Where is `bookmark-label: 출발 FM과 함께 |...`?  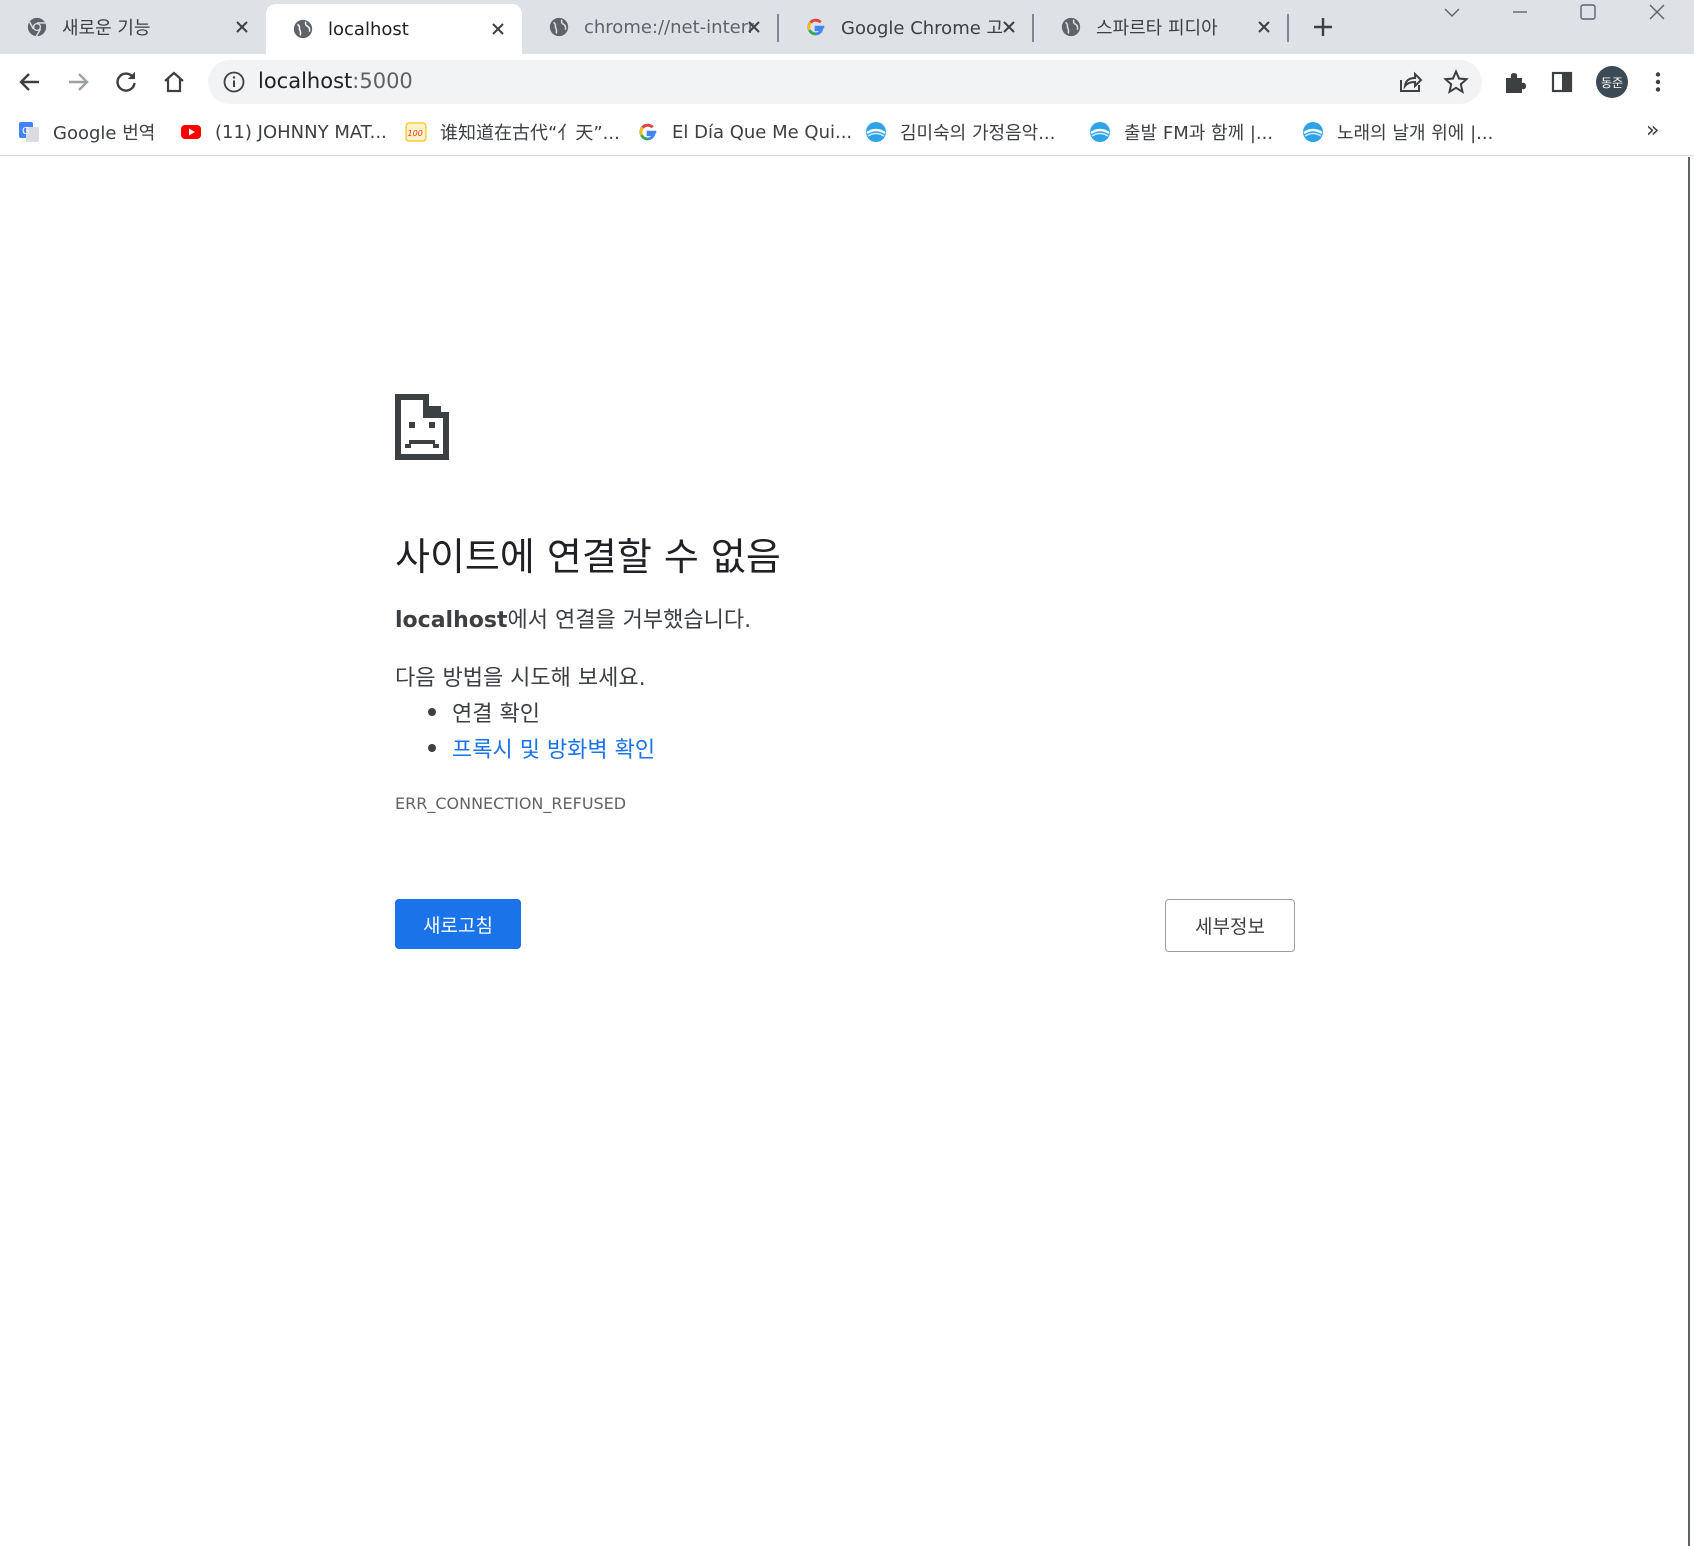
bookmark-label: 출발 FM과 함께 |... is located at coordinates (1199, 133).